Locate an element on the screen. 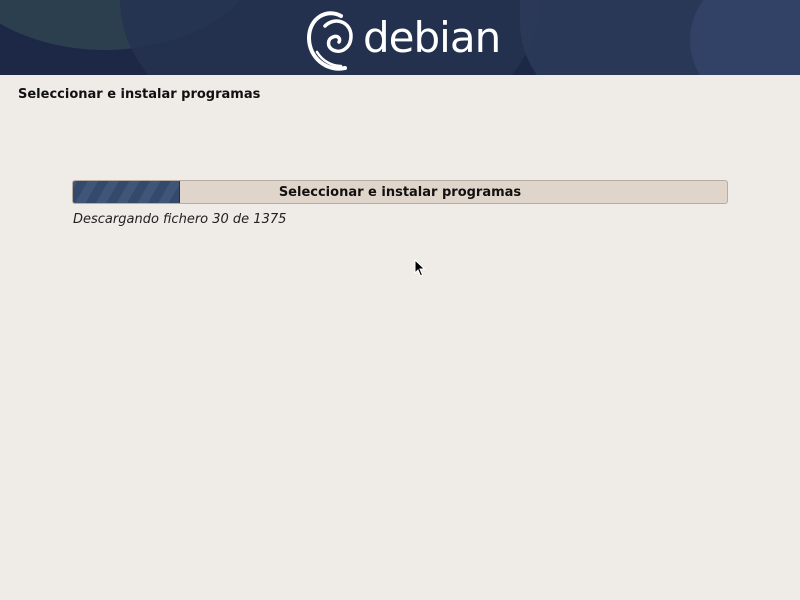 This screenshot has width=800, height=600. logo-text: debian is located at coordinates (432, 37).